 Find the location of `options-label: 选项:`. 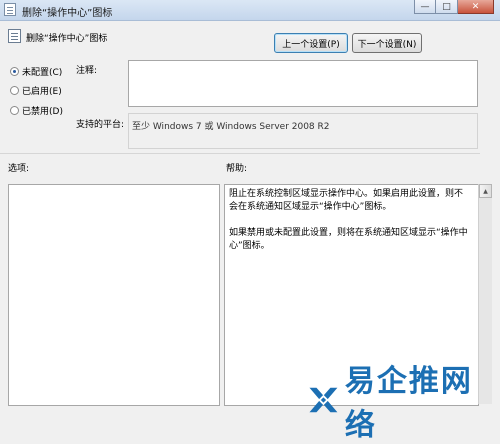

options-label: 选项: is located at coordinates (19, 169).